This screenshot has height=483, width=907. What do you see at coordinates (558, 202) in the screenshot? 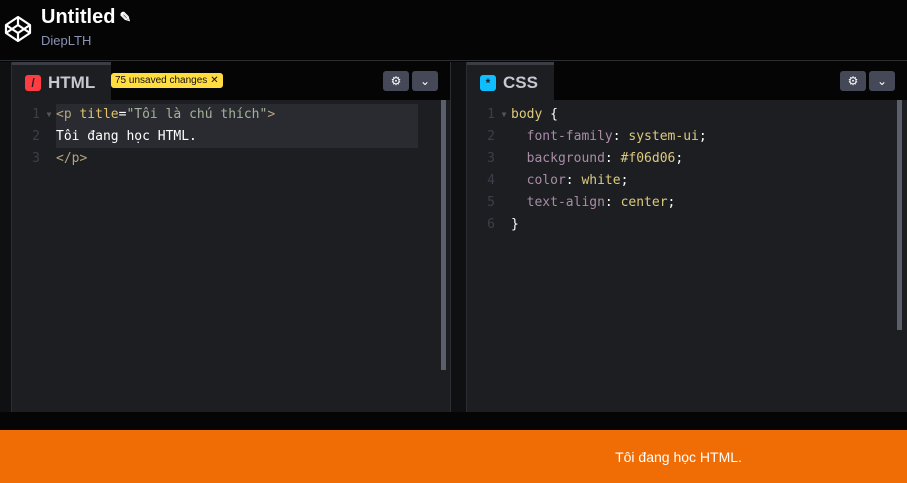
I see `code-token: text-align` at bounding box center [558, 202].